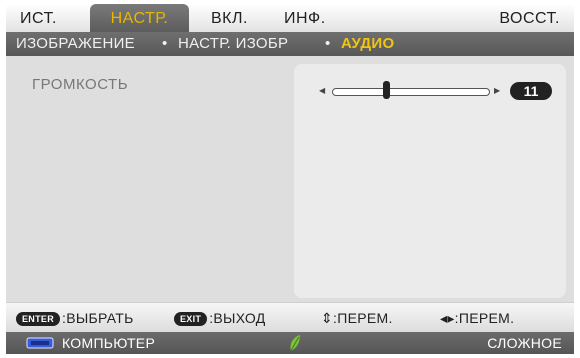 This screenshot has width=580, height=358. What do you see at coordinates (322, 90) in the screenshot?
I see `decrease-arrow-icon: ◀` at bounding box center [322, 90].